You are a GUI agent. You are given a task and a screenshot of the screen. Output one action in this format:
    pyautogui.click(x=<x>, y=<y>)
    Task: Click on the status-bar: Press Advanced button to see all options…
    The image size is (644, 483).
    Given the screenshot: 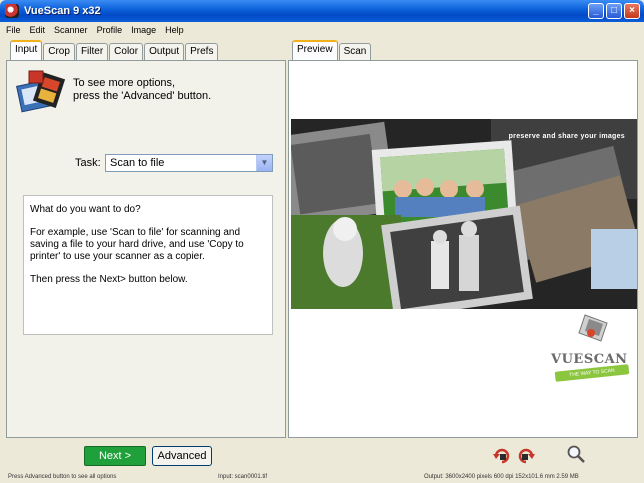 What is the action you would take?
    pyautogui.click(x=322, y=477)
    